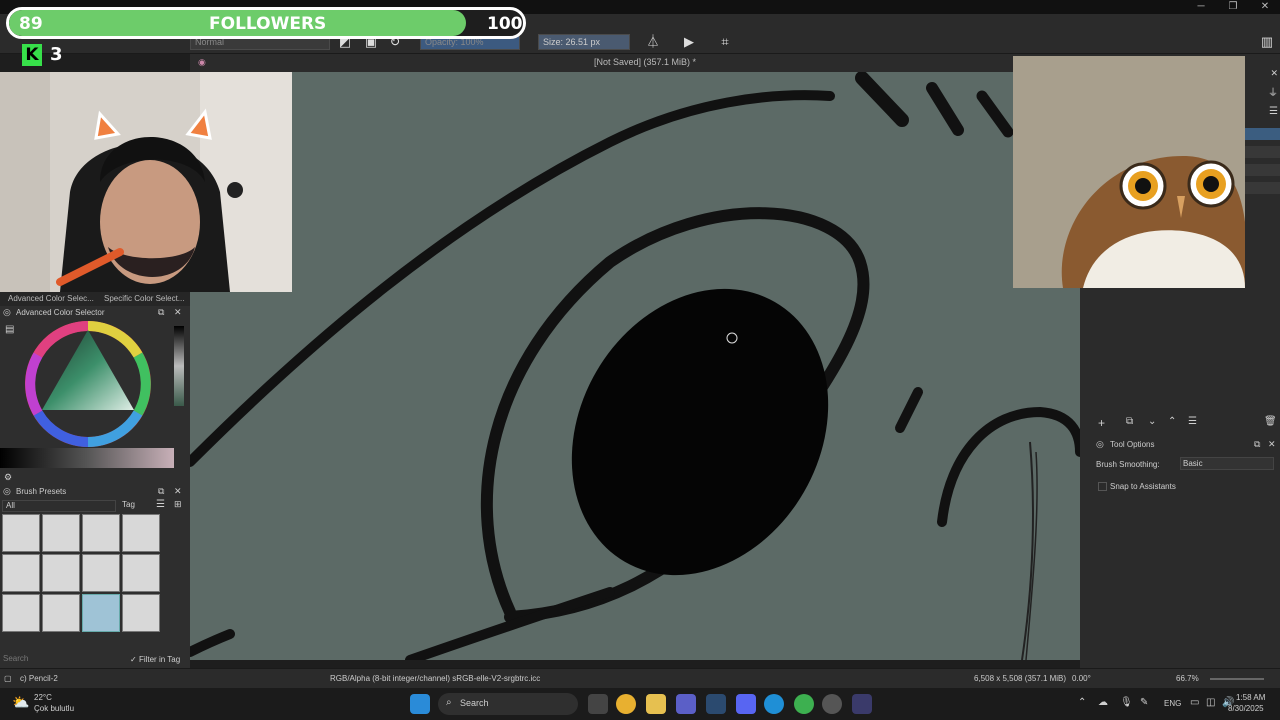  I want to click on size-slider: Size: 26.51 px, so click(584, 42).